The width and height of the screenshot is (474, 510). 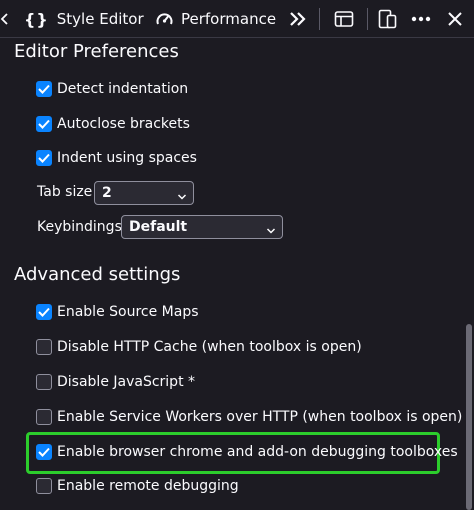 I want to click on gauge-icon, so click(x=164, y=19).